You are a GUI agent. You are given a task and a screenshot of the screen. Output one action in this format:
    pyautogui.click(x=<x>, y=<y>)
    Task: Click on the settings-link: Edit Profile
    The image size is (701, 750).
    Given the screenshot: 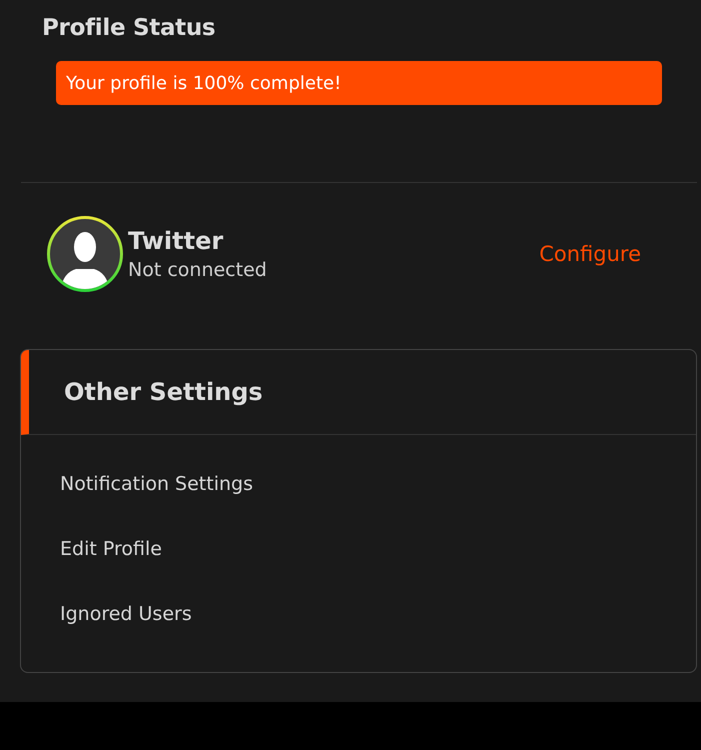 What is the action you would take?
    pyautogui.click(x=111, y=549)
    